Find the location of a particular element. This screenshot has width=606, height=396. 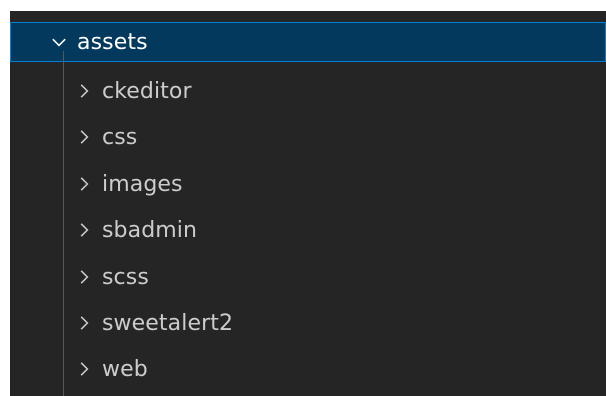

folder-row-css: css is located at coordinates (308, 137).